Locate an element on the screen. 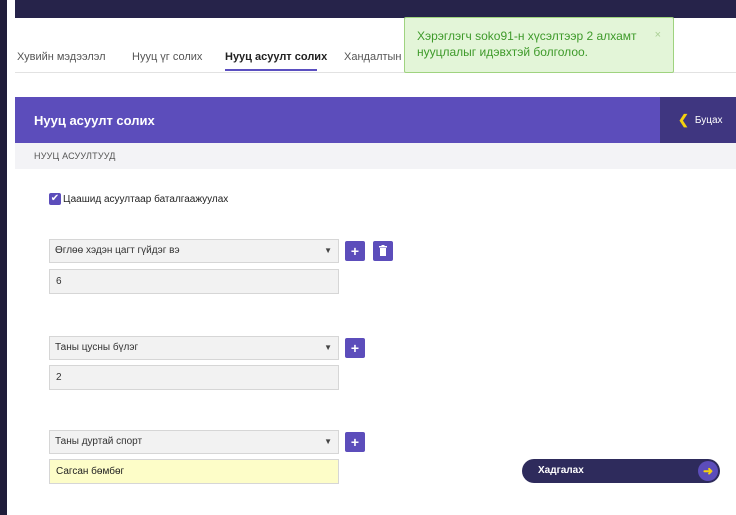  question-select-3: Таны дуртай спорт ▼ is located at coordinates (194, 442).